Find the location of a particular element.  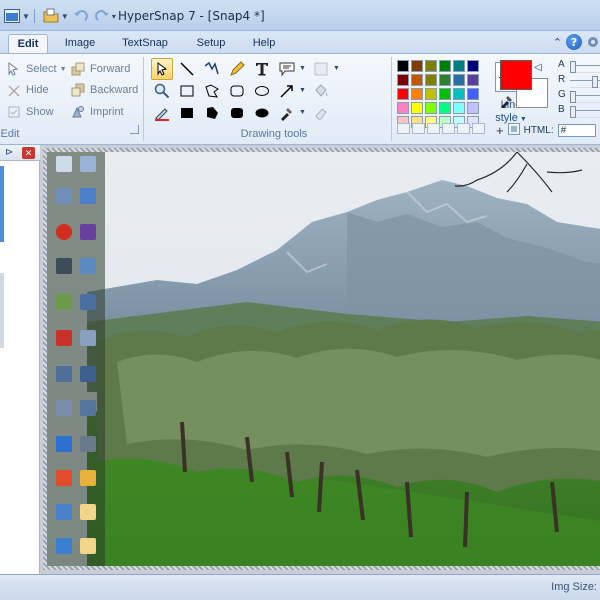

color-picker-caret-icon: ▼ is located at coordinates (302, 112).